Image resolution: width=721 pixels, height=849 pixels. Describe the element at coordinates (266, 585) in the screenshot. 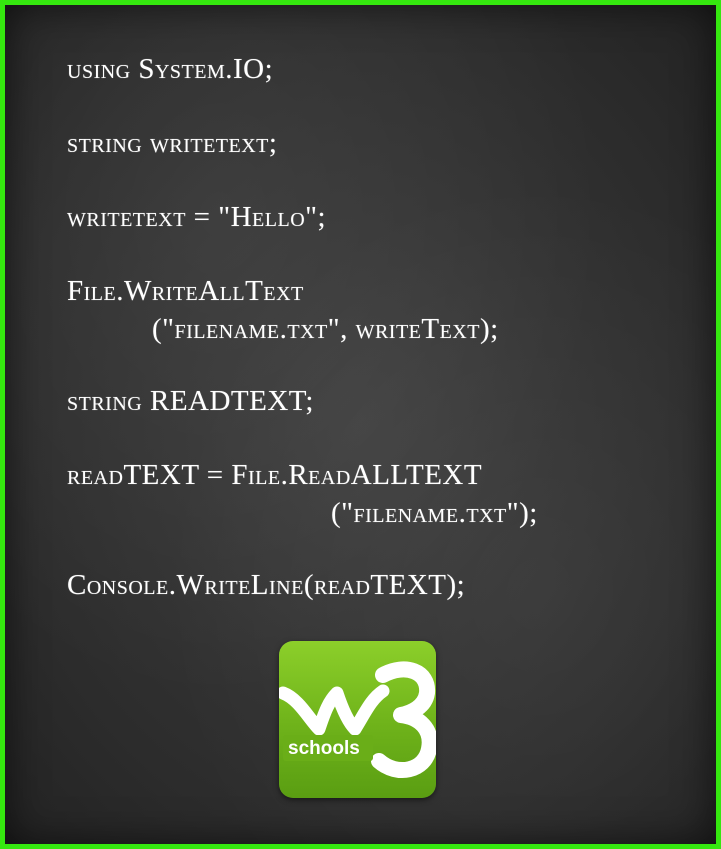

I see `code-line-writeline: Console.WriteLine(readTEXT);` at that location.